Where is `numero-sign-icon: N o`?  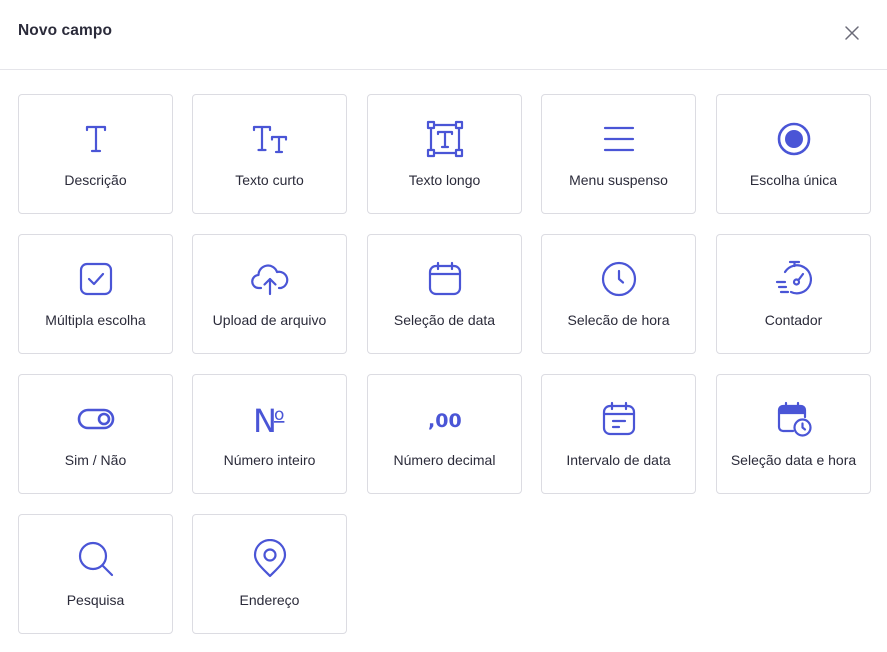 numero-sign-icon: N o is located at coordinates (270, 419).